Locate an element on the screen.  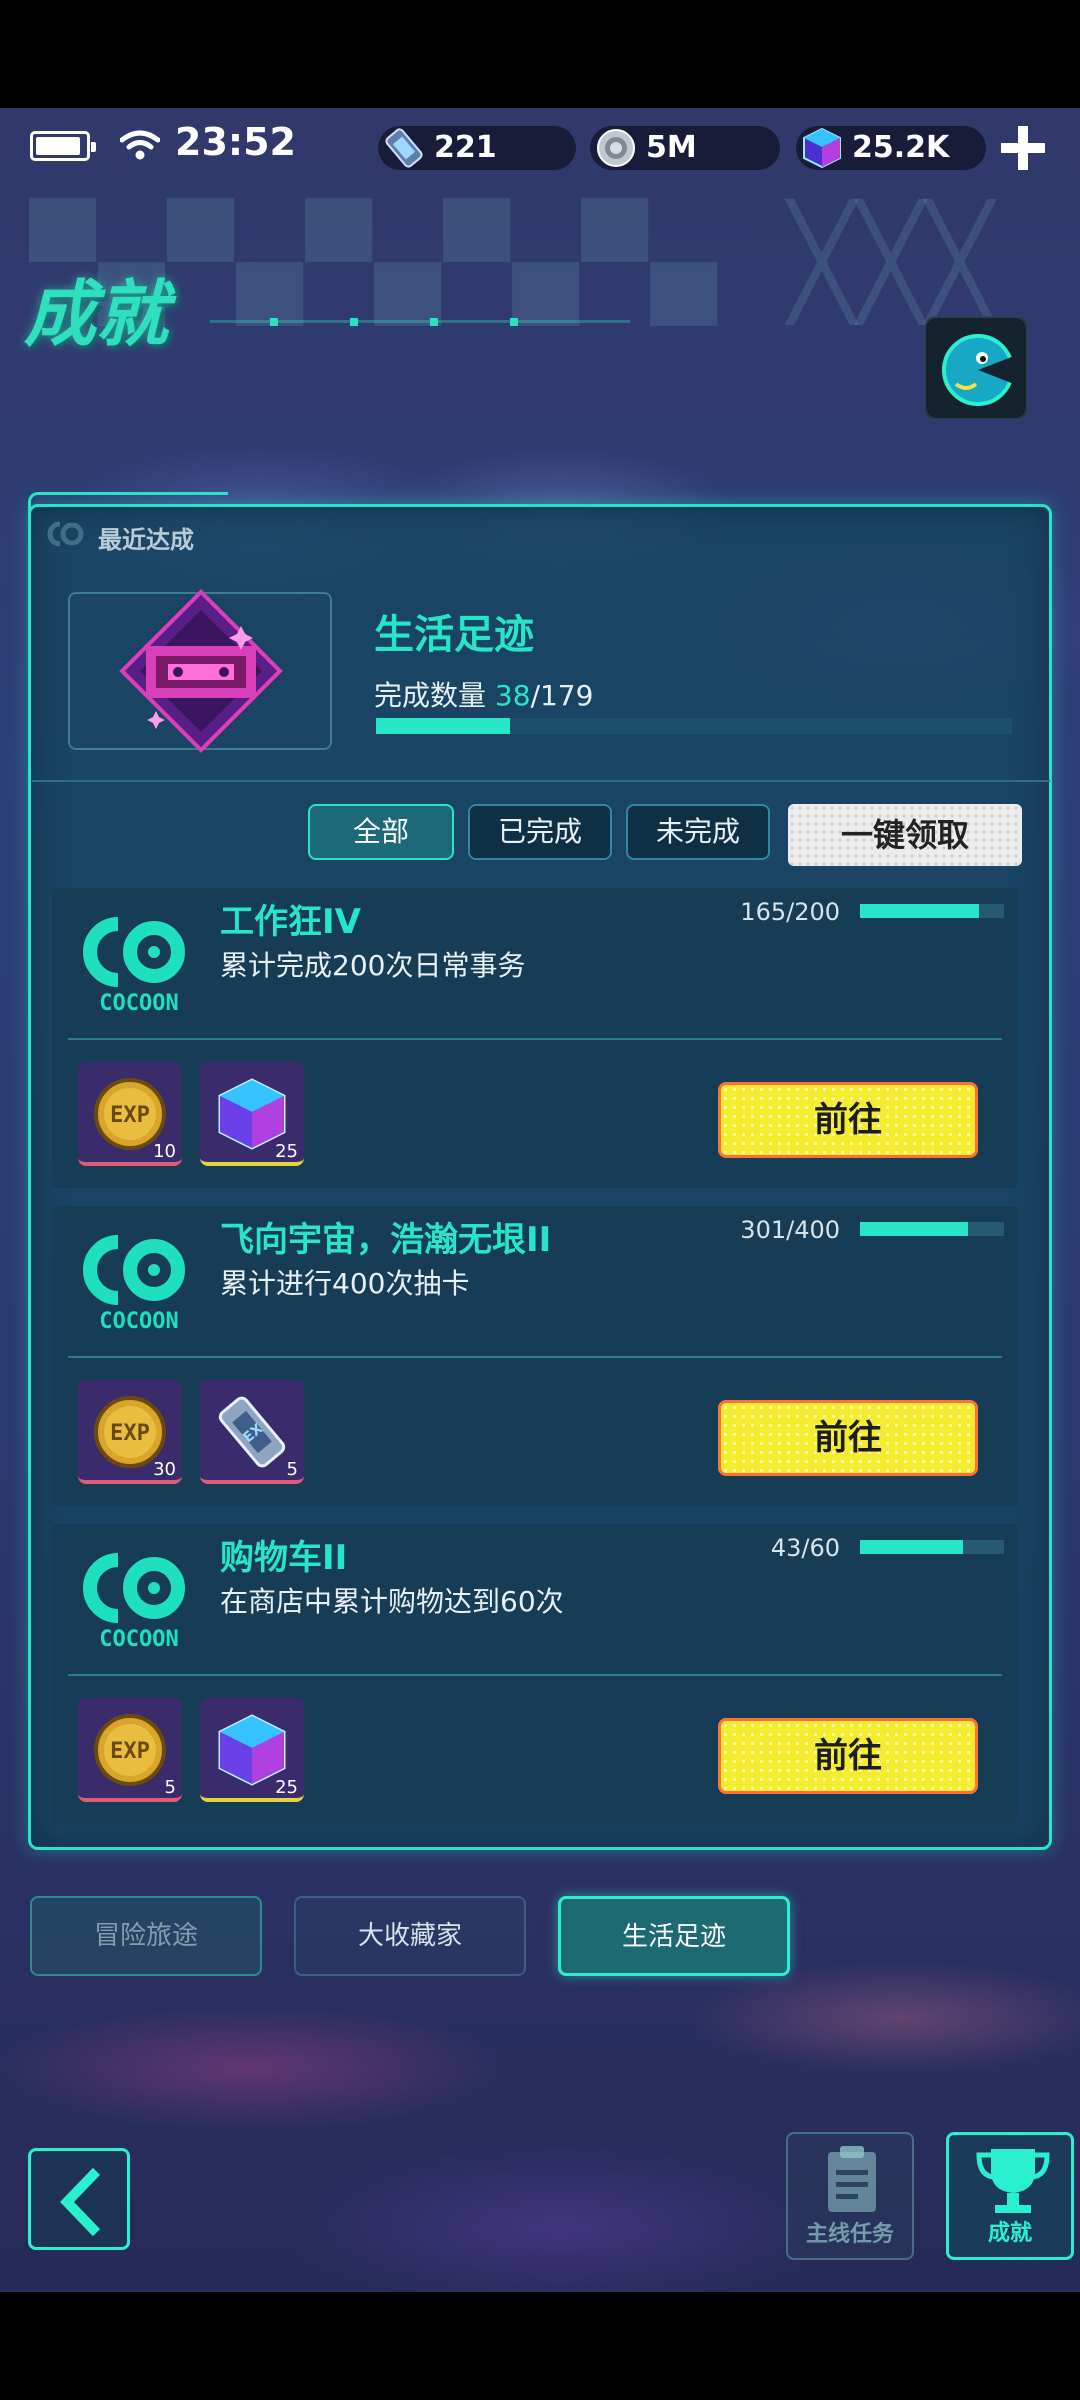
trophy-icon is located at coordinates (1013, 2181).